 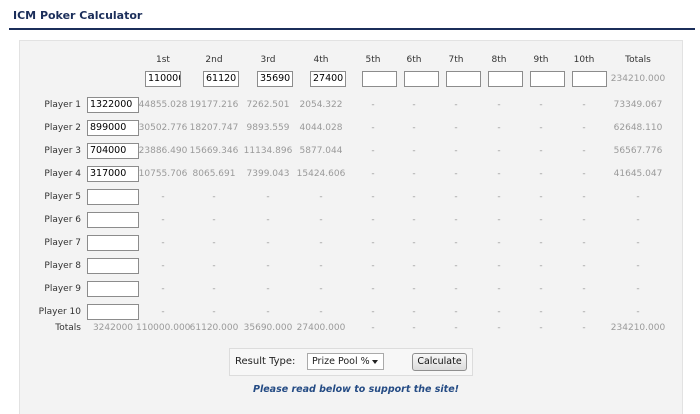 I want to click on totals-row-label: Totals, so click(x=68, y=328).